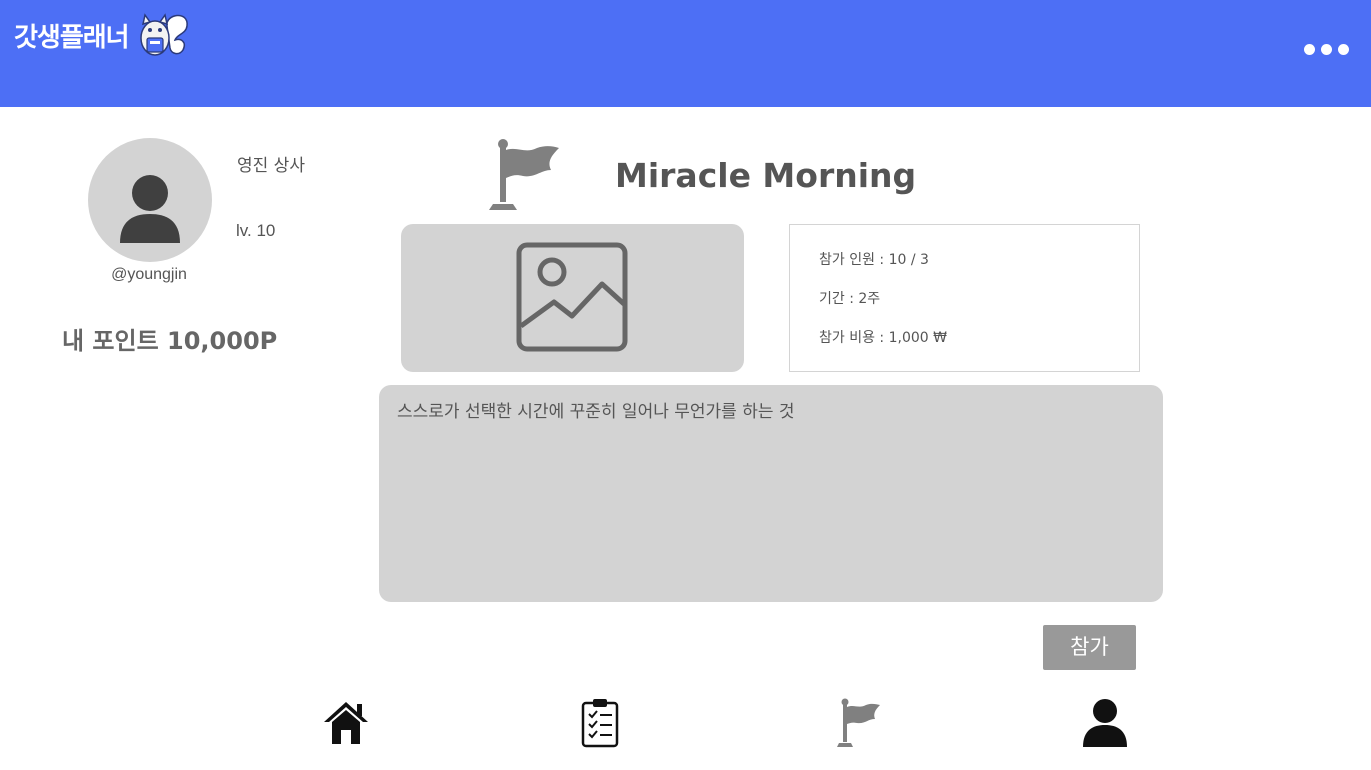 Image resolution: width=1371 pixels, height=770 pixels. What do you see at coordinates (1089, 647) in the screenshot?
I see `join-button: 참가` at bounding box center [1089, 647].